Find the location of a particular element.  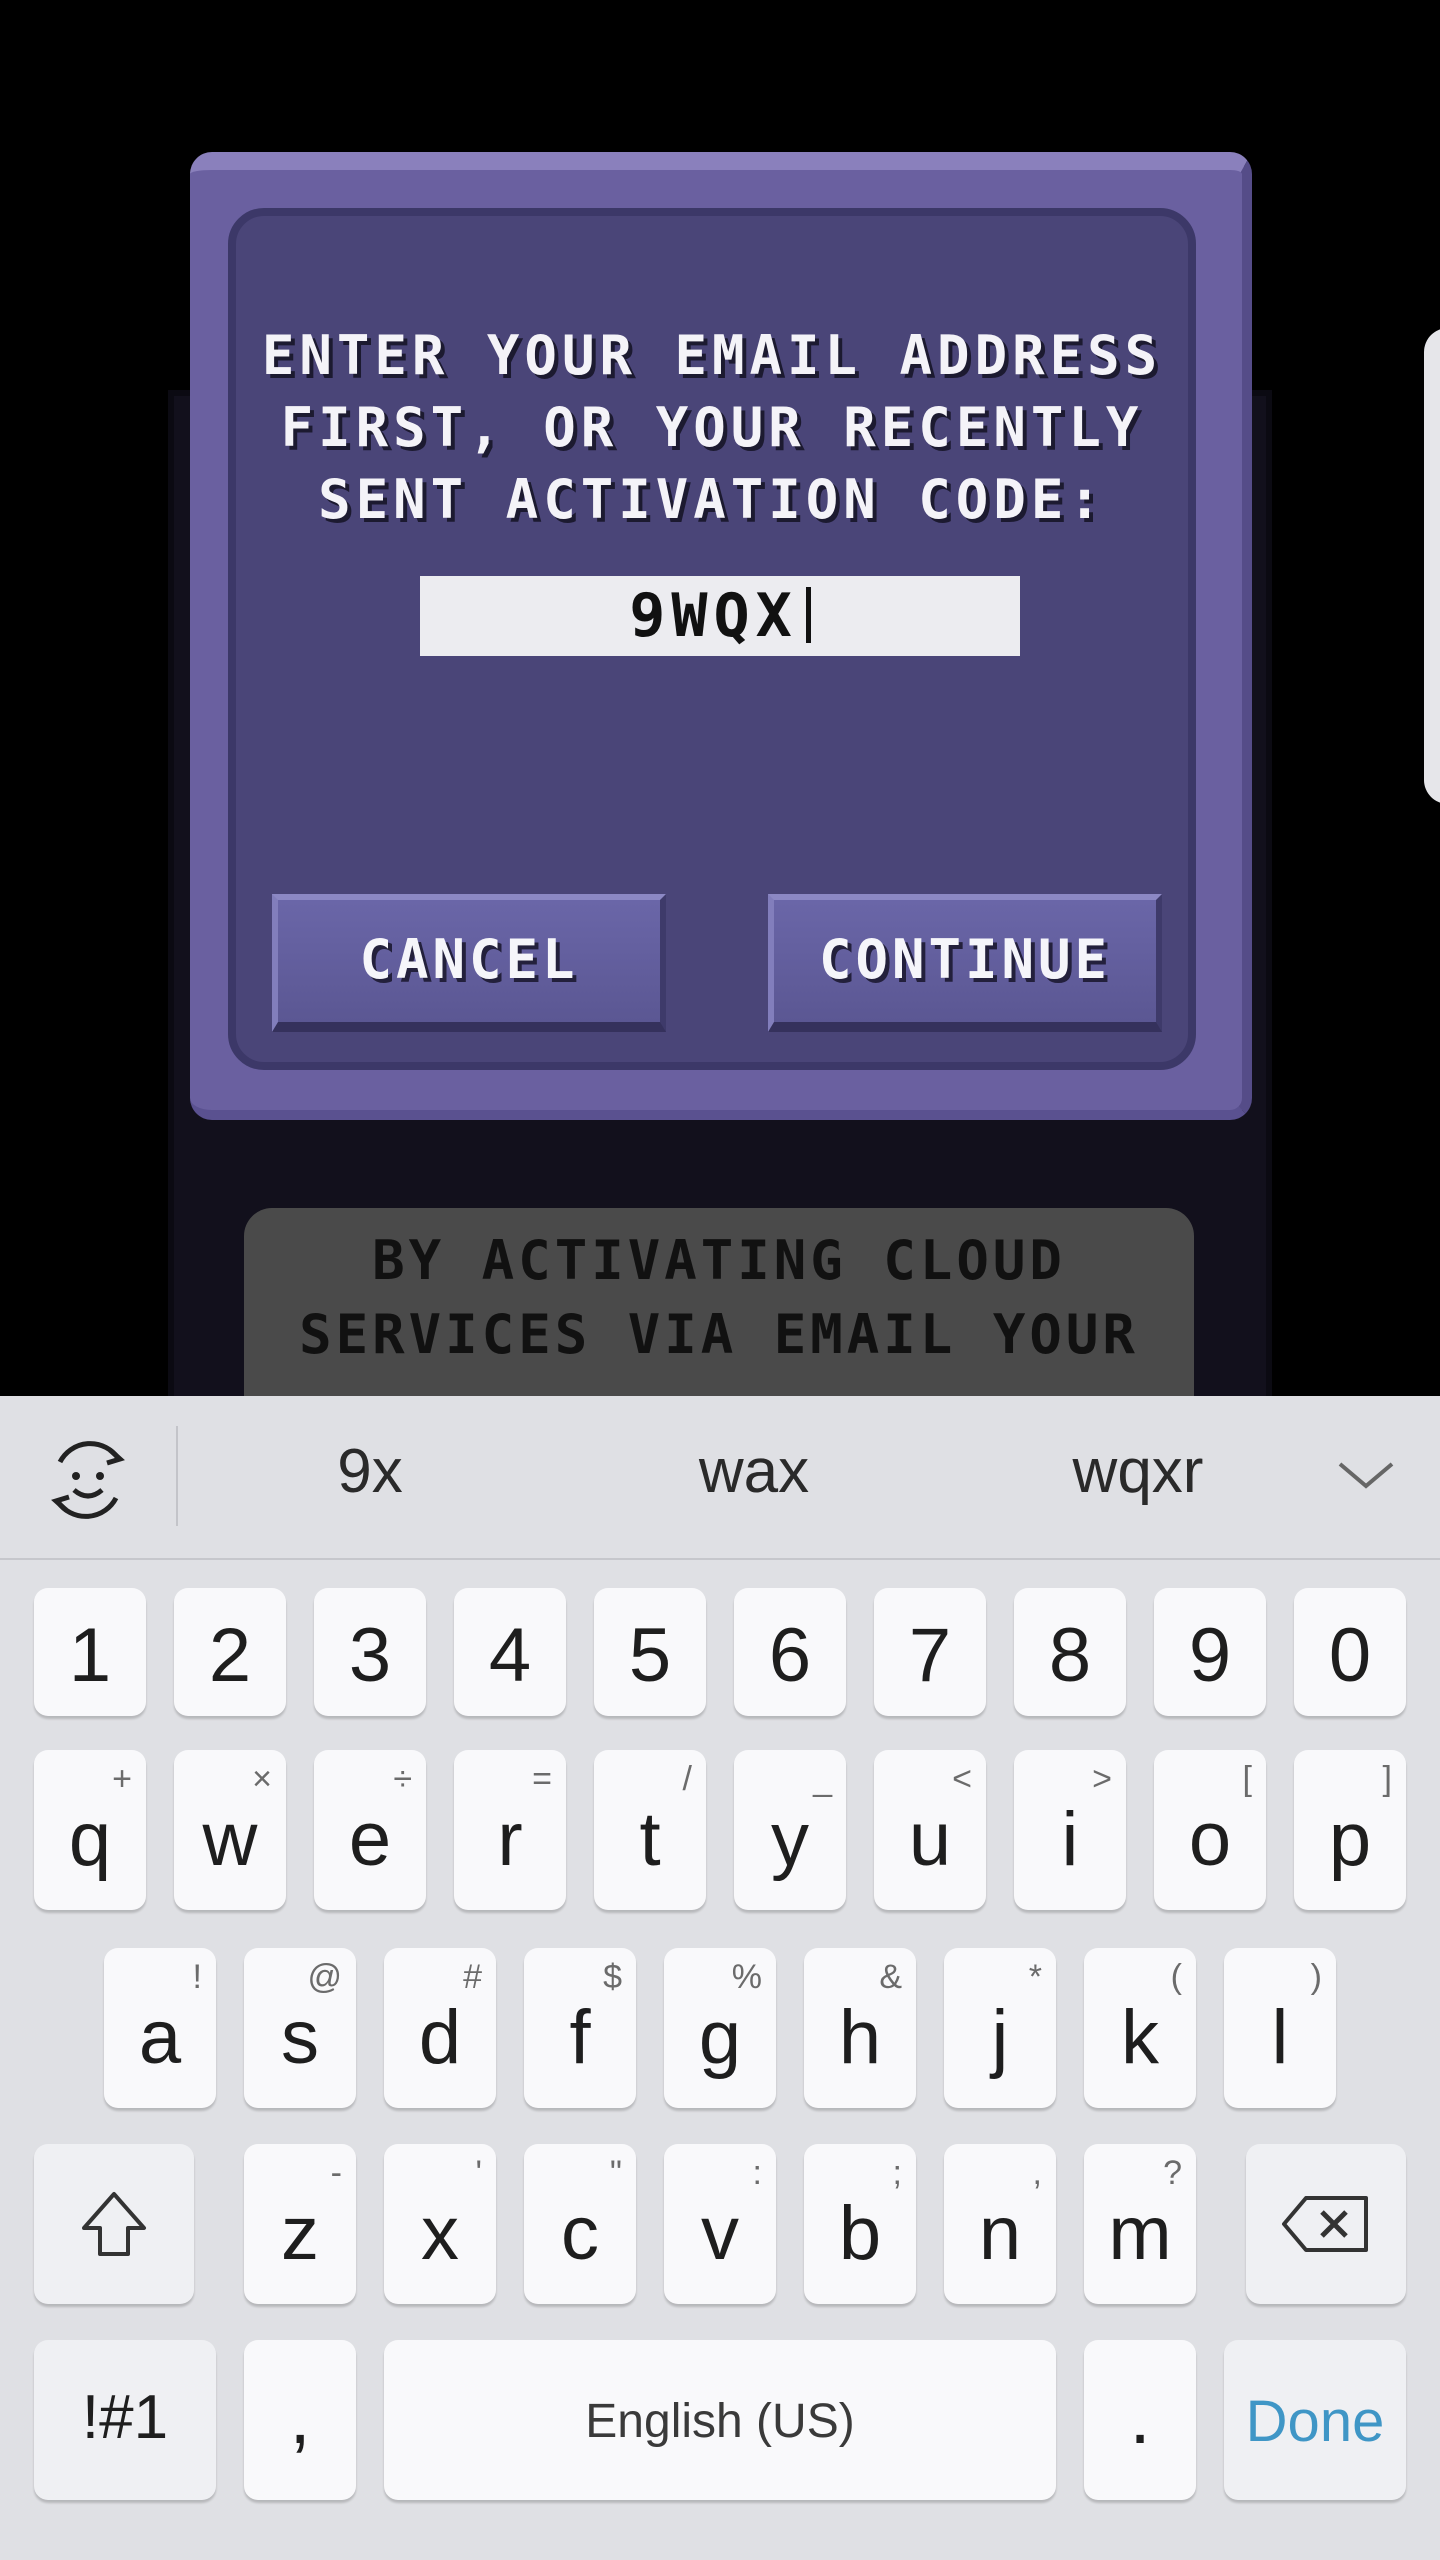

key-b: b; is located at coordinates (860, 2224).